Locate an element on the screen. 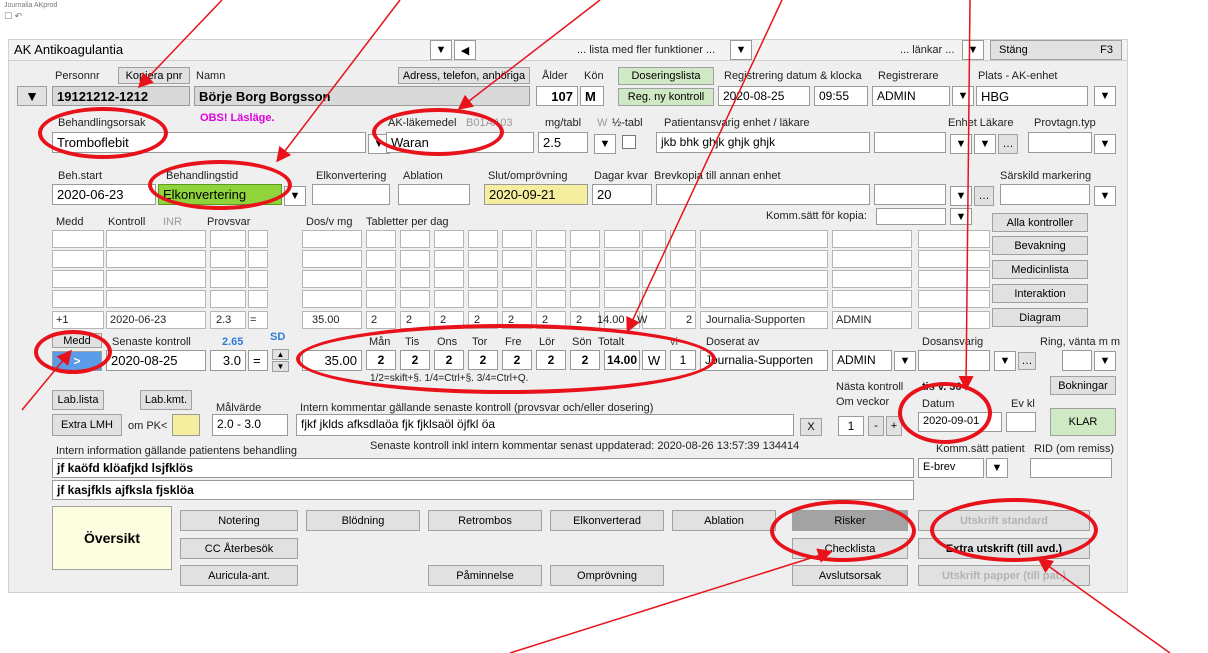 The height and width of the screenshot is (653, 1208). copy-dropdown-icon: ▼ is located at coordinates (961, 196).